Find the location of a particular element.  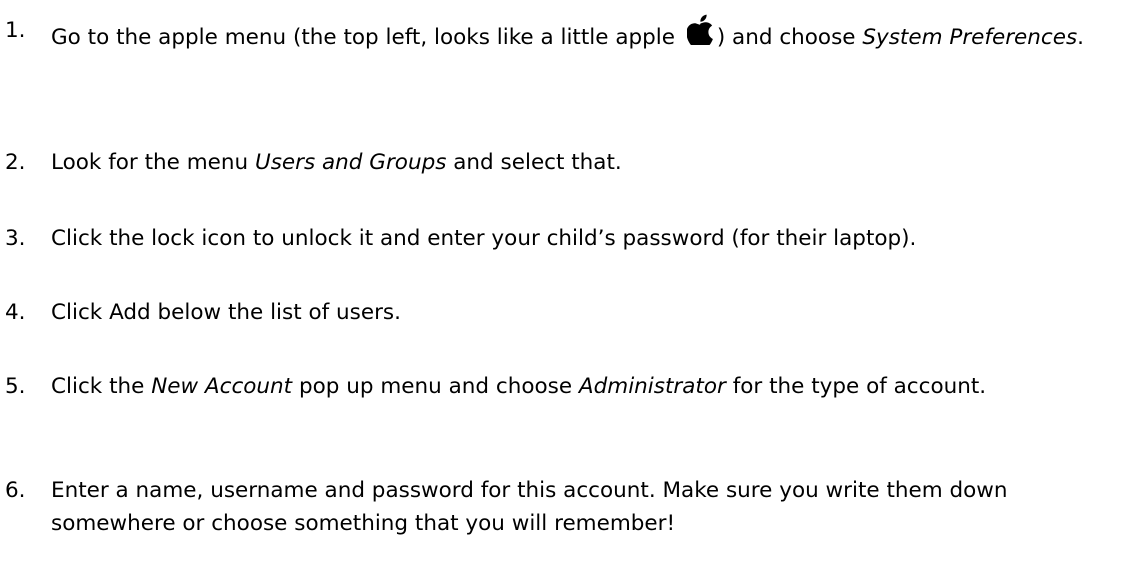

apple-logo-icon is located at coordinates (700, 29).